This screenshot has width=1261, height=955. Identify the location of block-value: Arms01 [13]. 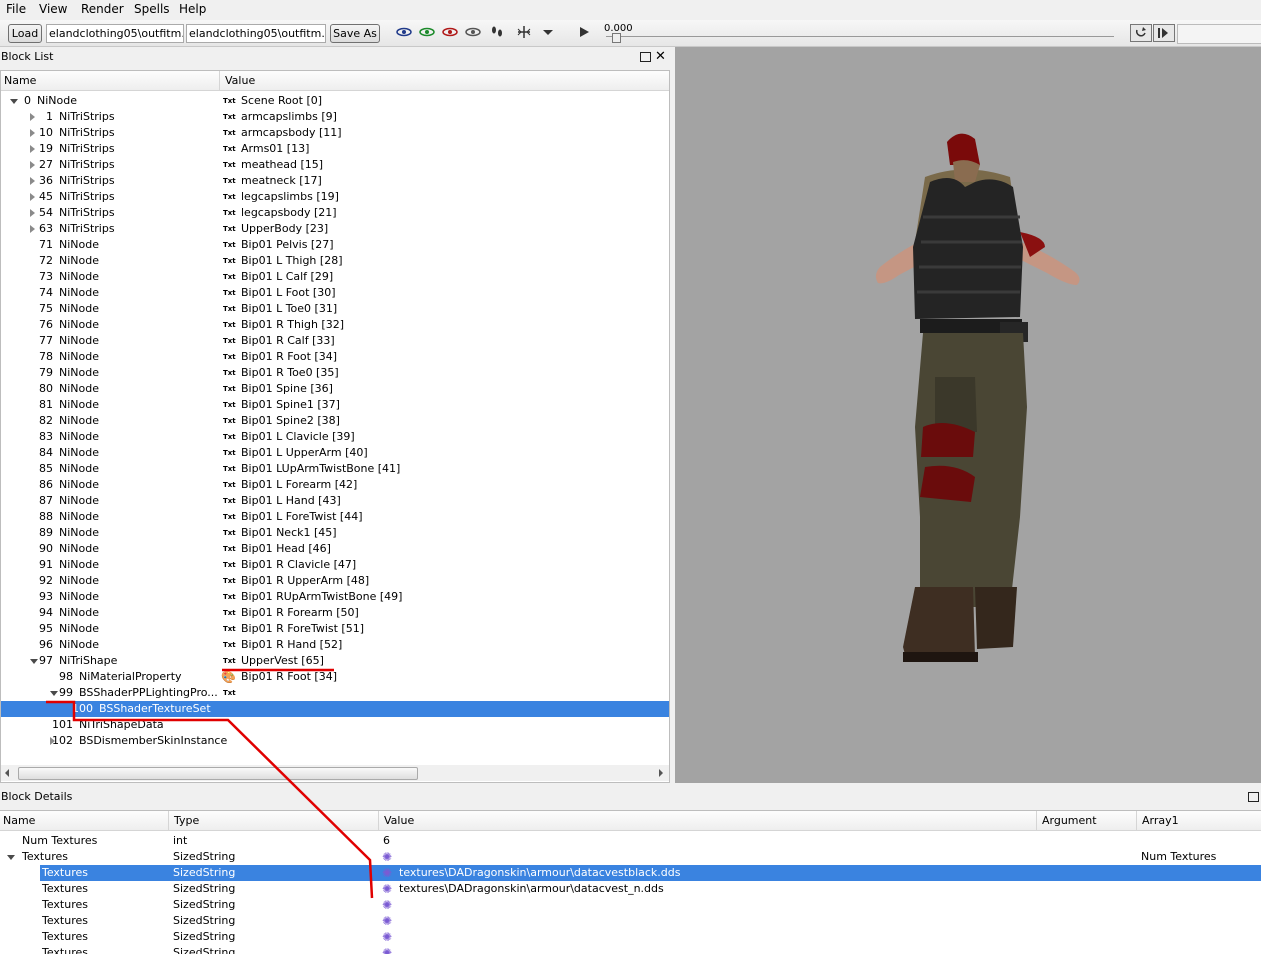
(275, 148).